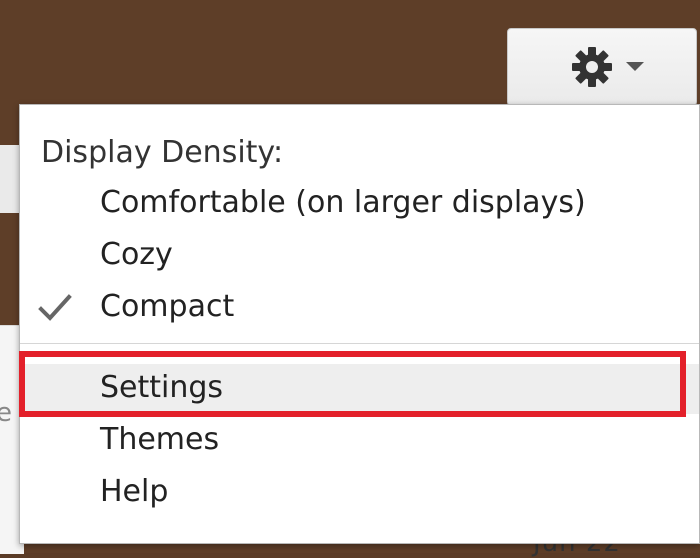  What do you see at coordinates (635, 66) in the screenshot?
I see `chevron-down-icon` at bounding box center [635, 66].